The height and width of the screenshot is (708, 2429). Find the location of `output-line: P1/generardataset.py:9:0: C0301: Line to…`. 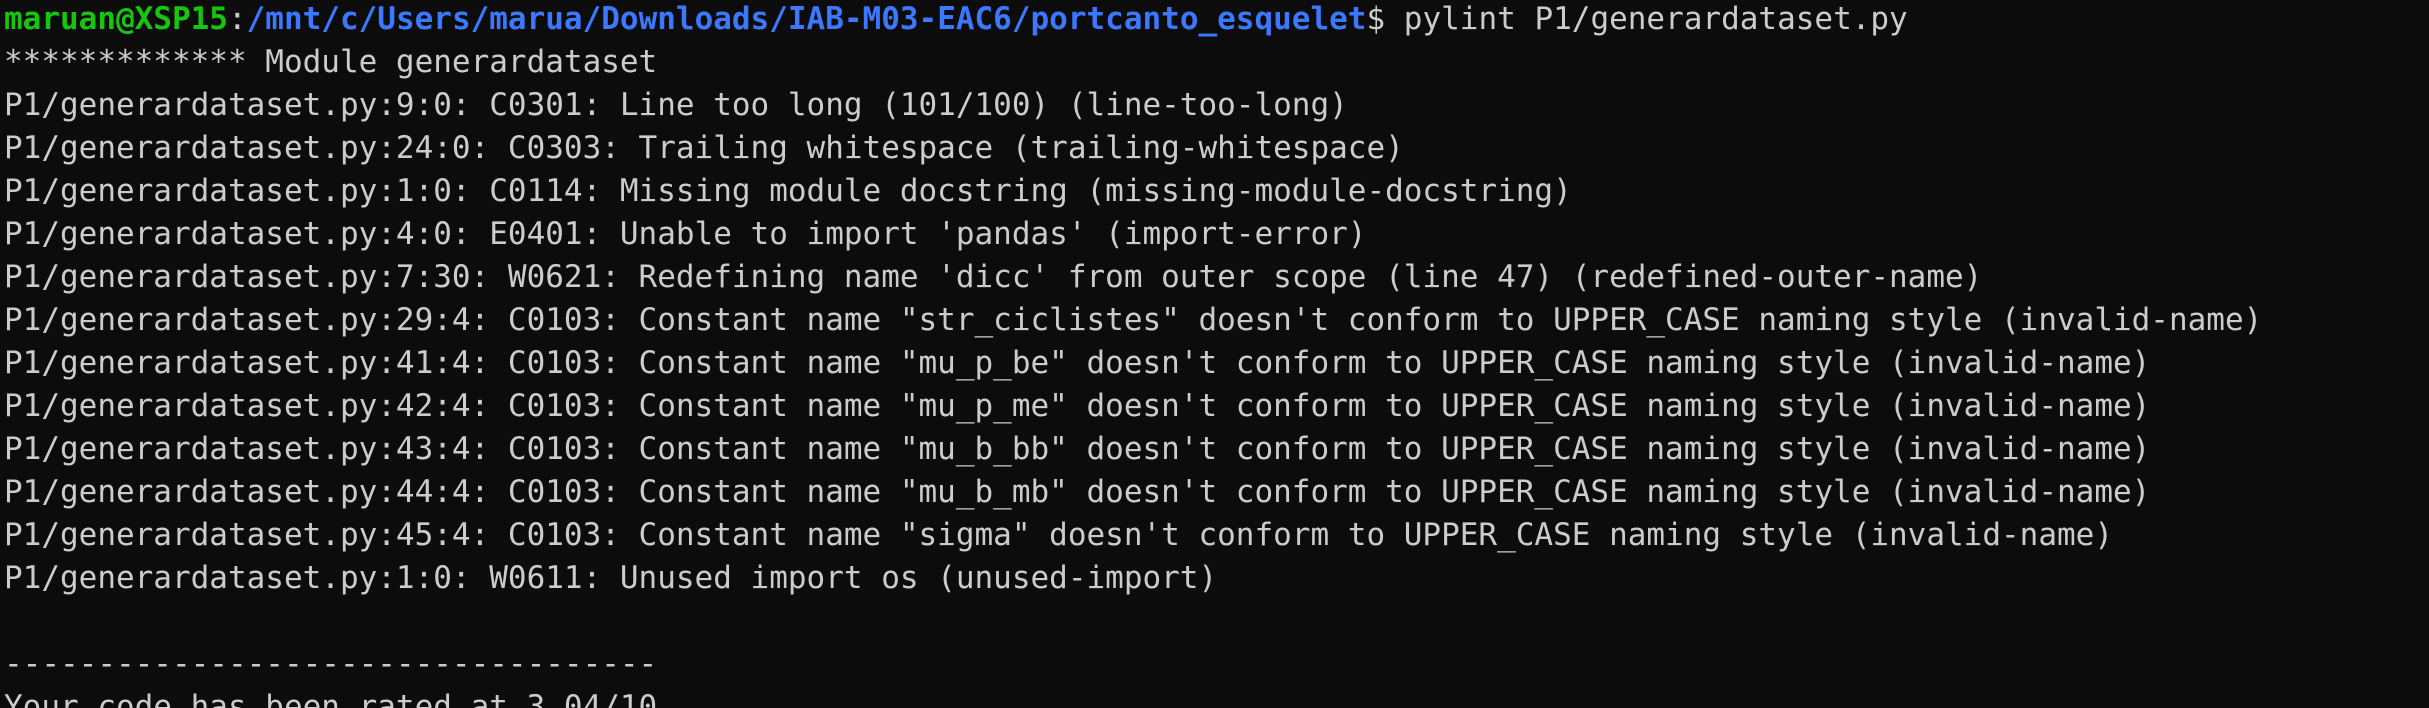

output-line: P1/generardataset.py:9:0: C0301: Line to… is located at coordinates (676, 105).